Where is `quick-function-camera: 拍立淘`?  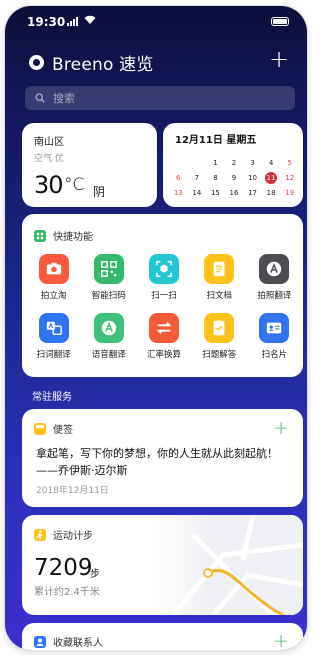
quick-function-camera: 拍立淘 is located at coordinates (53, 277).